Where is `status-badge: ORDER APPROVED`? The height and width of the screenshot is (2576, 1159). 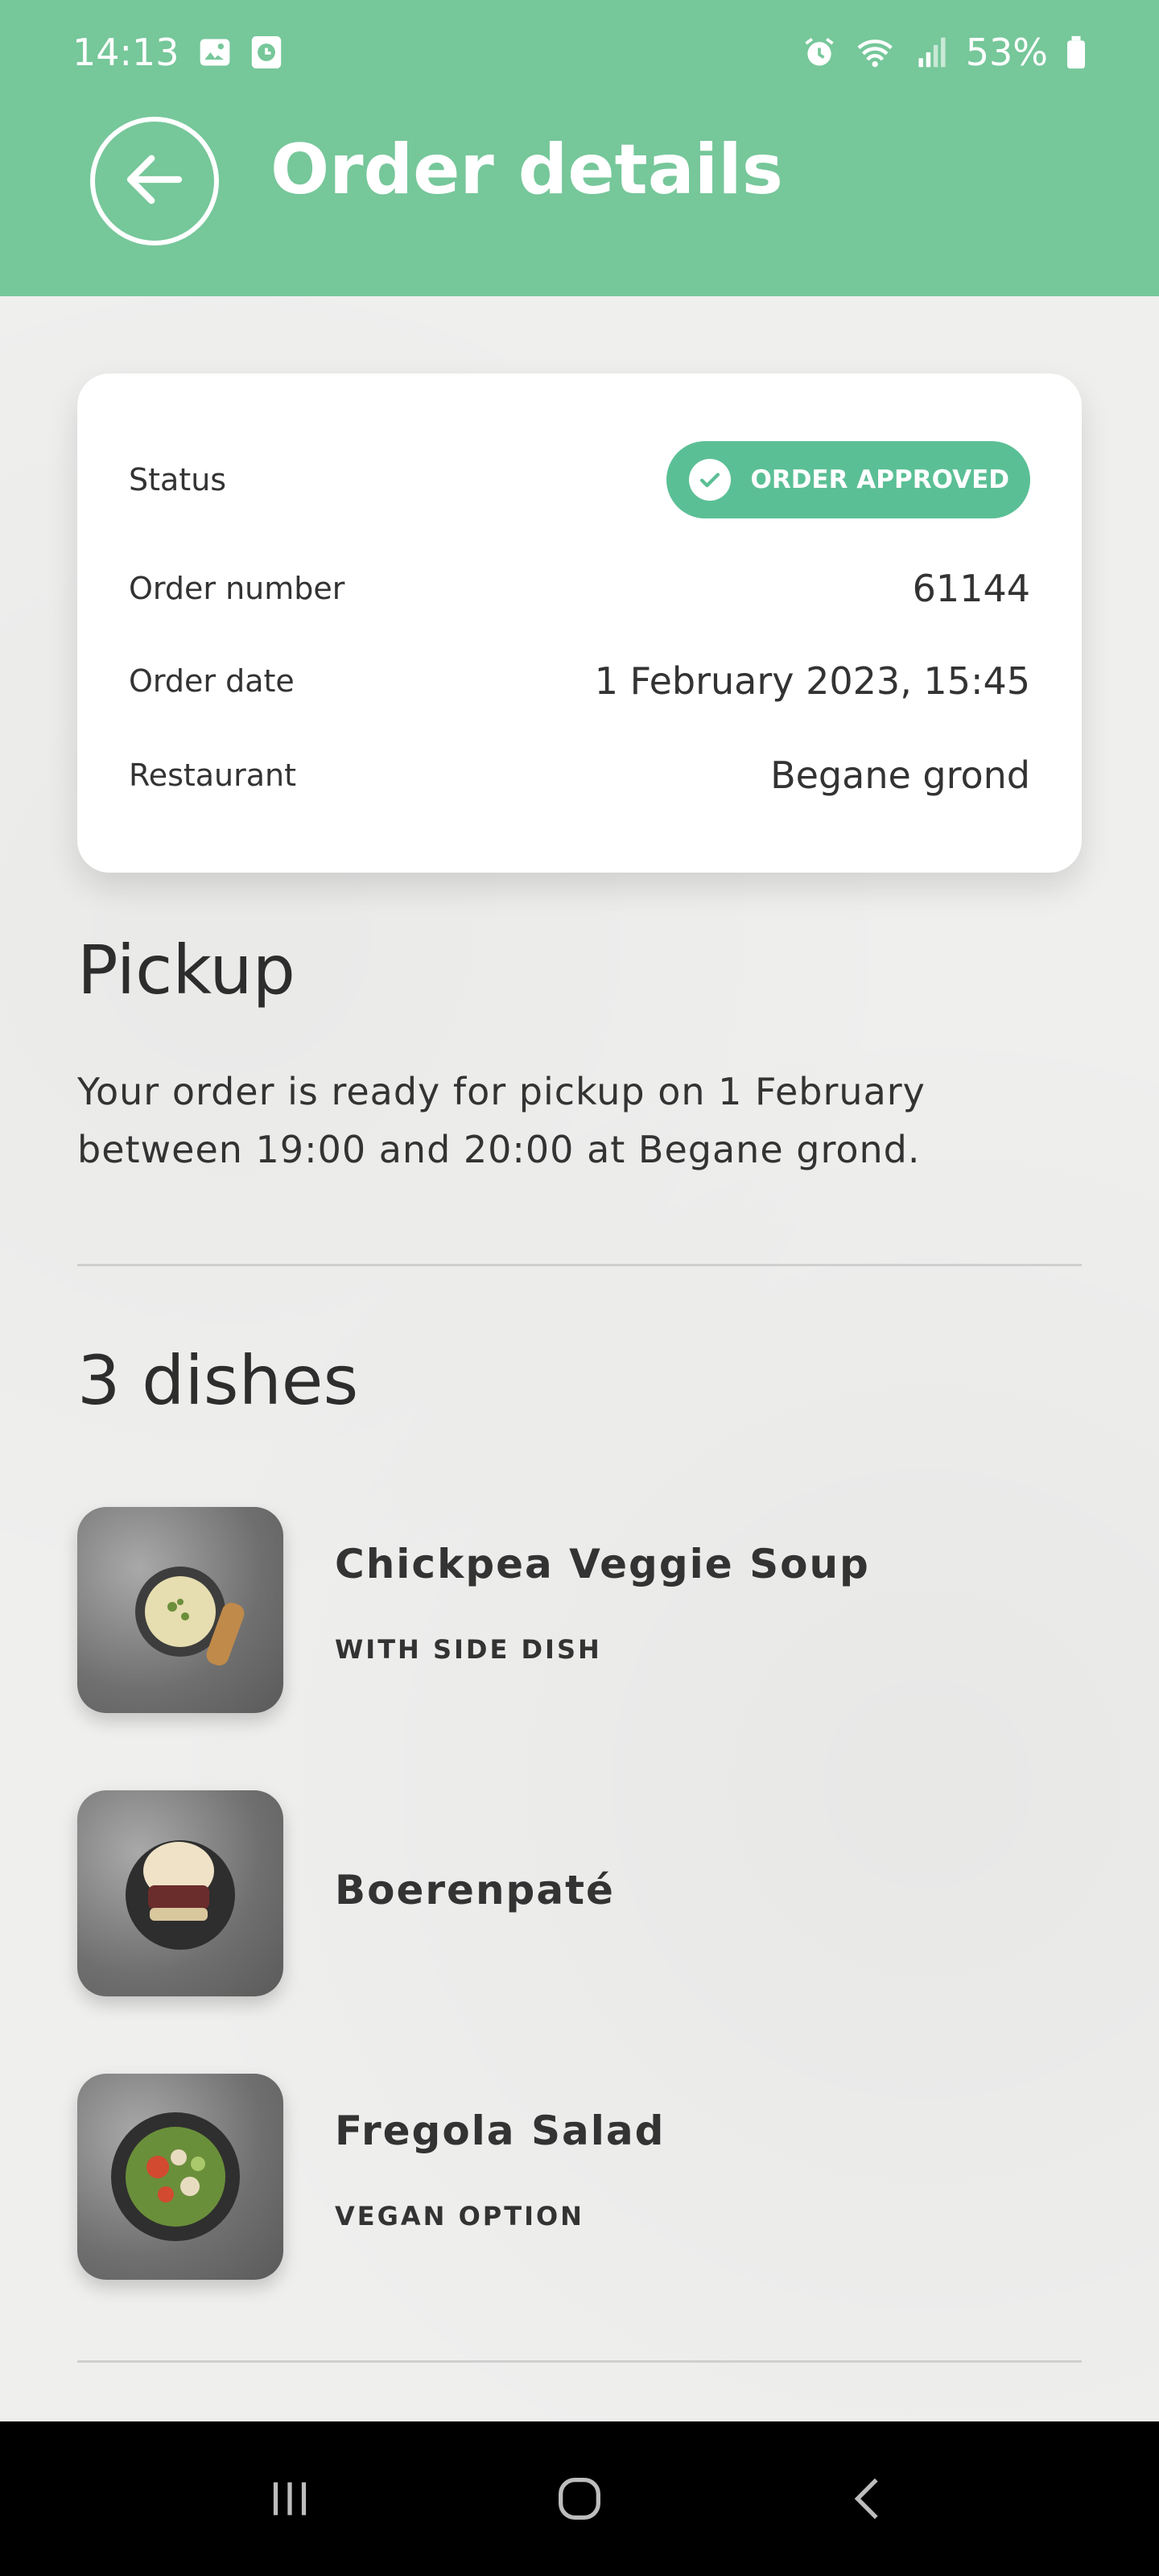
status-badge: ORDER APPROVED is located at coordinates (848, 479).